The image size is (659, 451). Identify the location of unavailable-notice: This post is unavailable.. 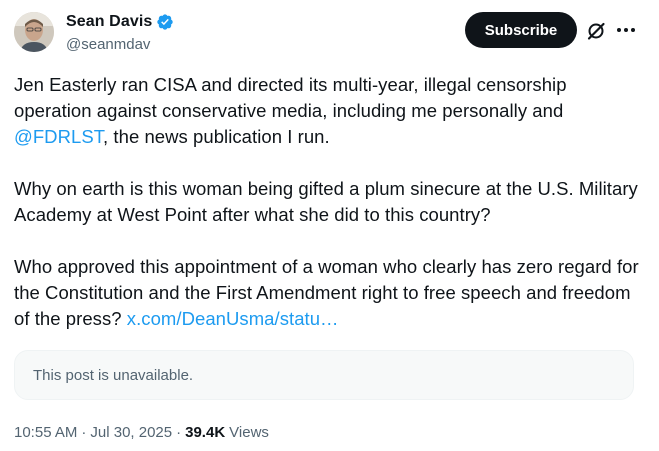
(113, 375).